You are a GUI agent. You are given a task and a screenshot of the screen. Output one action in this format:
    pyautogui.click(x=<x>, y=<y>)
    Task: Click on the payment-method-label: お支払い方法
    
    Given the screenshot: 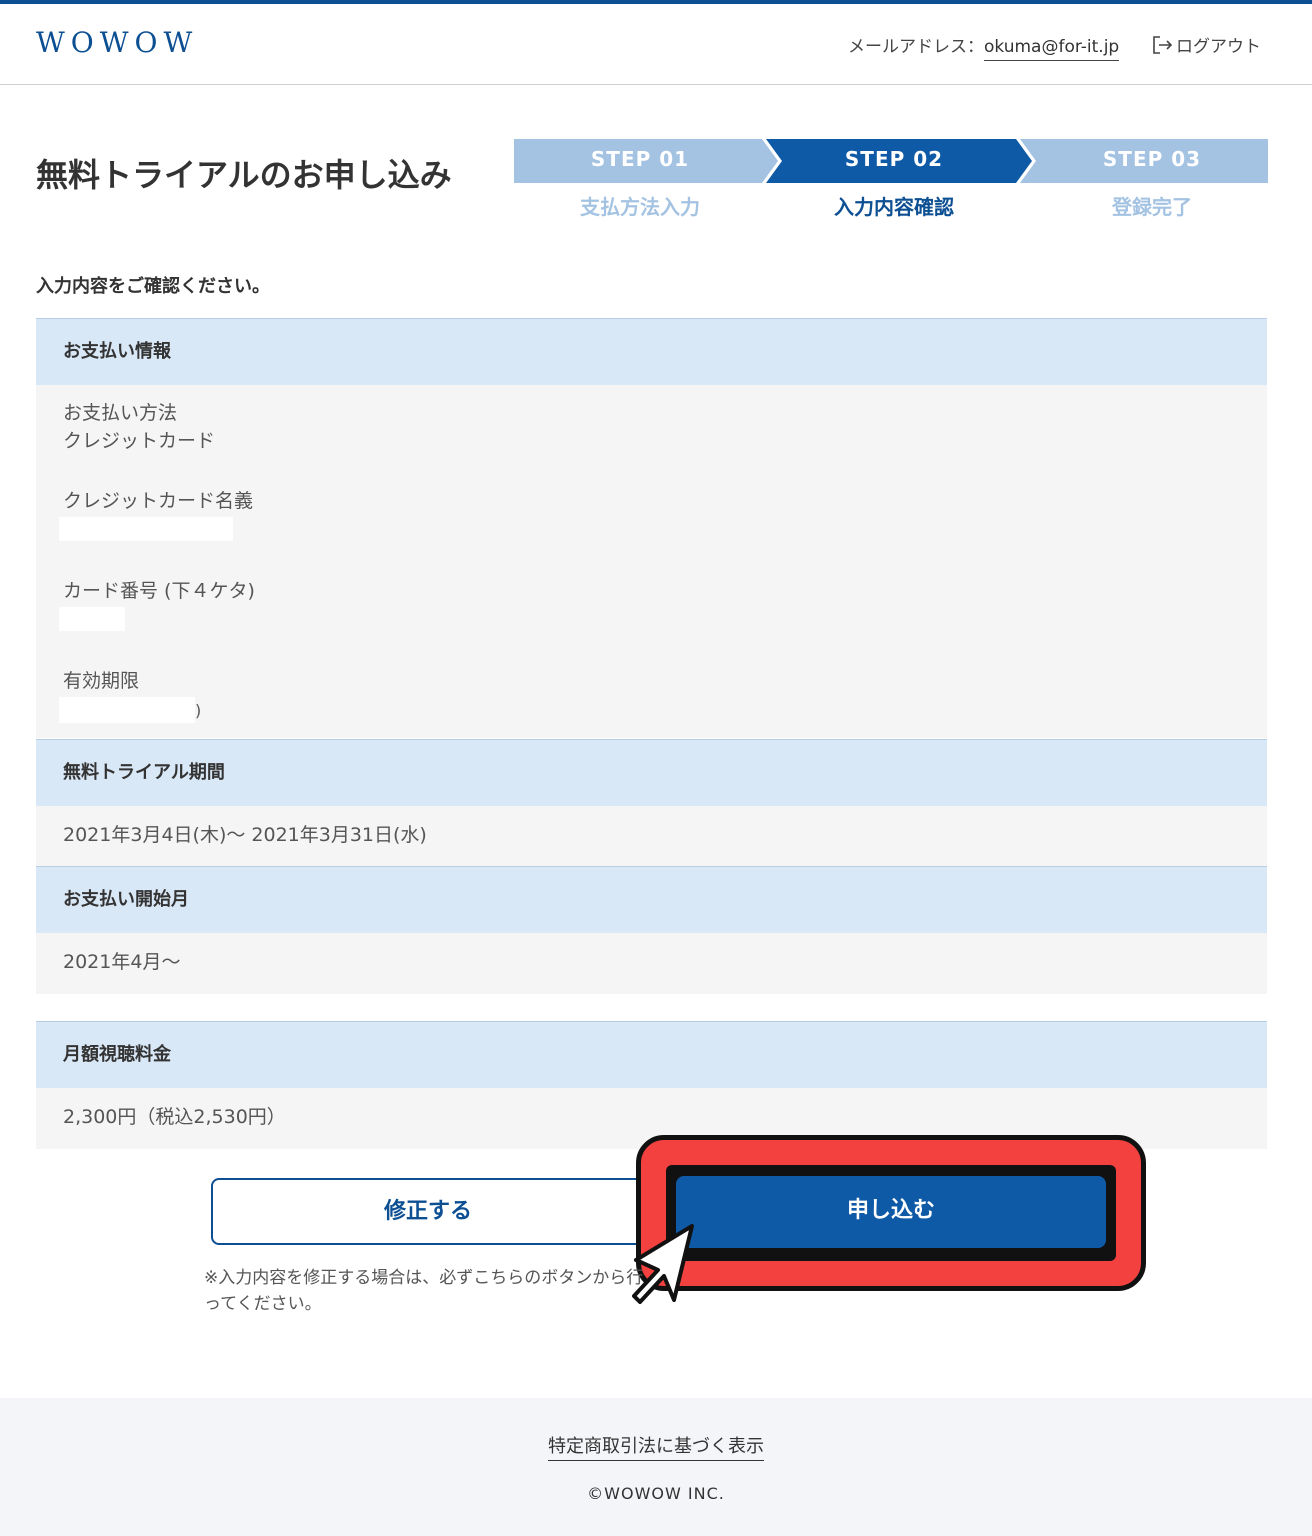 What is the action you would take?
    pyautogui.click(x=120, y=413)
    